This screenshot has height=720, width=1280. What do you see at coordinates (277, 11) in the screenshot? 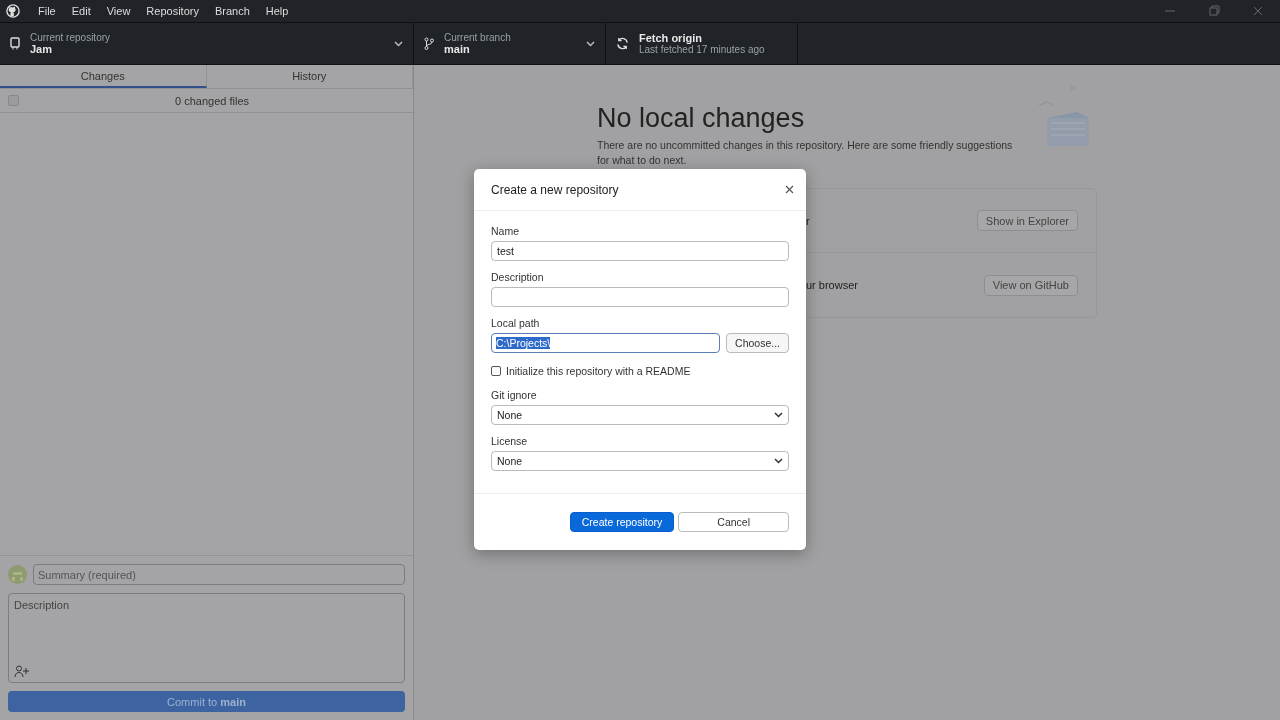
I see `menu-item: Help` at bounding box center [277, 11].